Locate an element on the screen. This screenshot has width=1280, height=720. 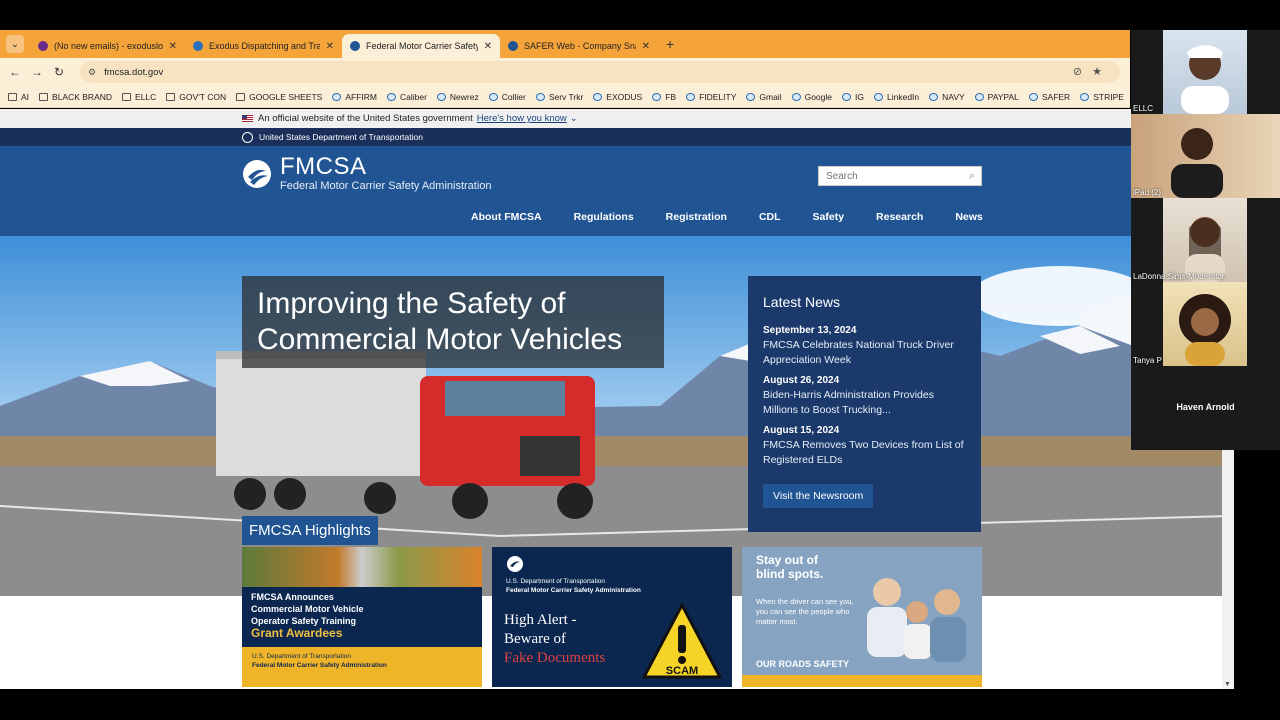
bookmark-link: Serv Trkr is located at coordinates (559, 97).